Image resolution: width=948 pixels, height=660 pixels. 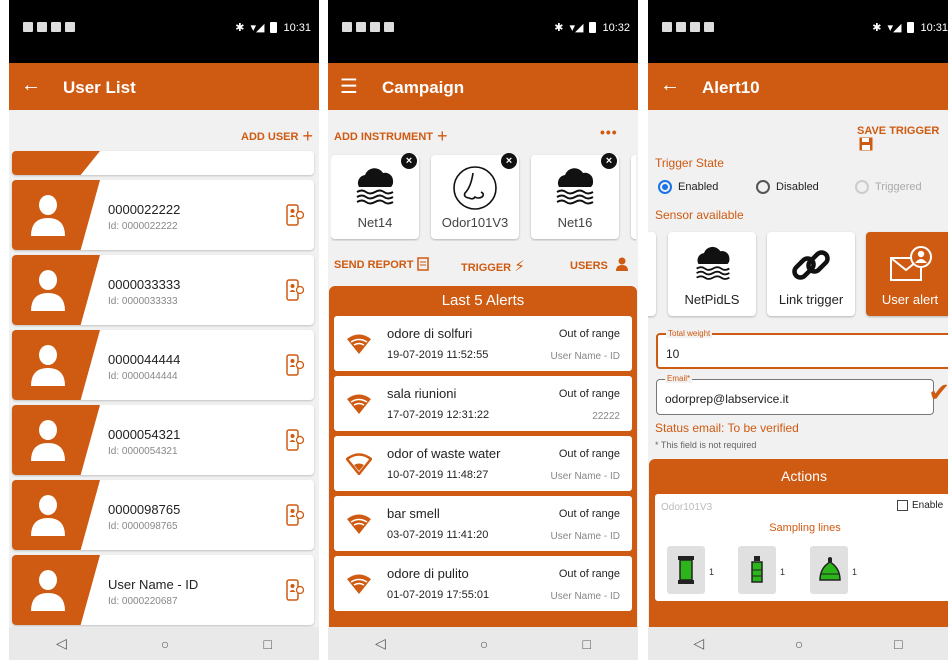 I want to click on cloud-water-icon, so click(x=575, y=186).